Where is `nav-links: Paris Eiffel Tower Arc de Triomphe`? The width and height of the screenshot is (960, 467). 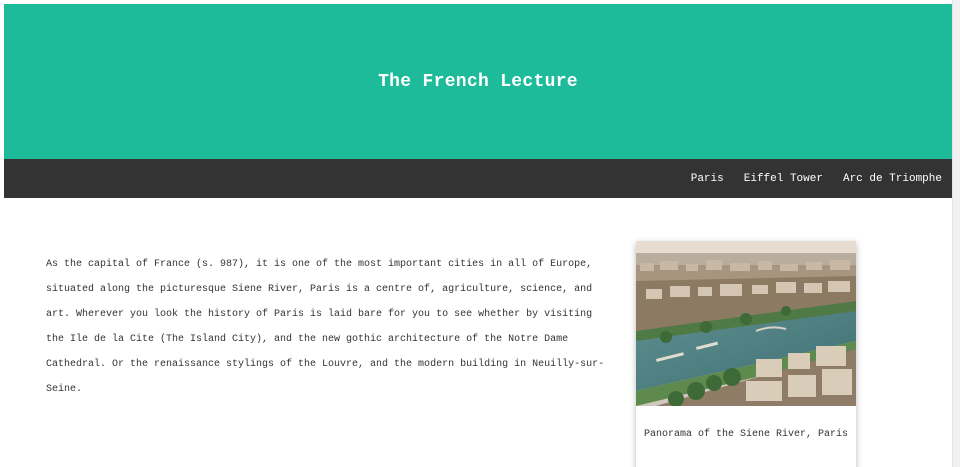
nav-links: Paris Eiffel Tower Arc de Triomphe is located at coordinates (816, 178).